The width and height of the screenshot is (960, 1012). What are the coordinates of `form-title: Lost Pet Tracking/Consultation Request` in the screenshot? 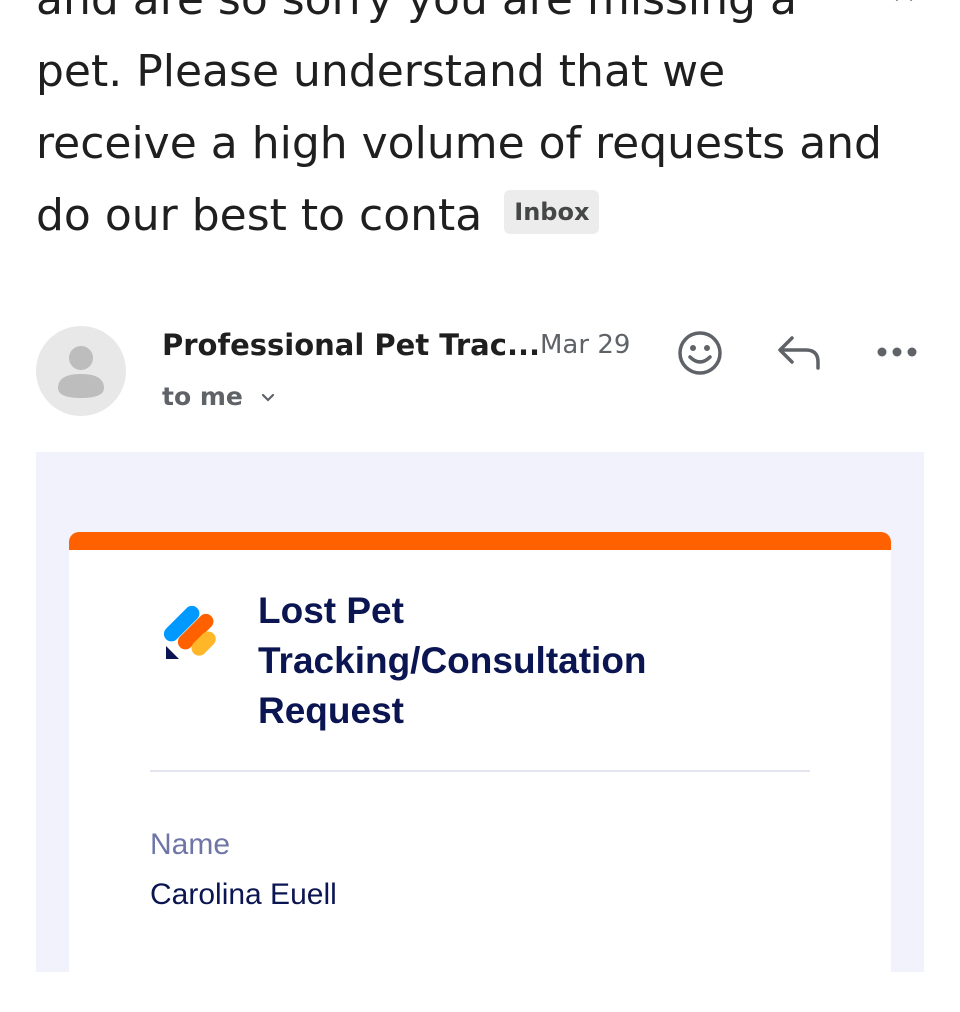 It's located at (452, 660).